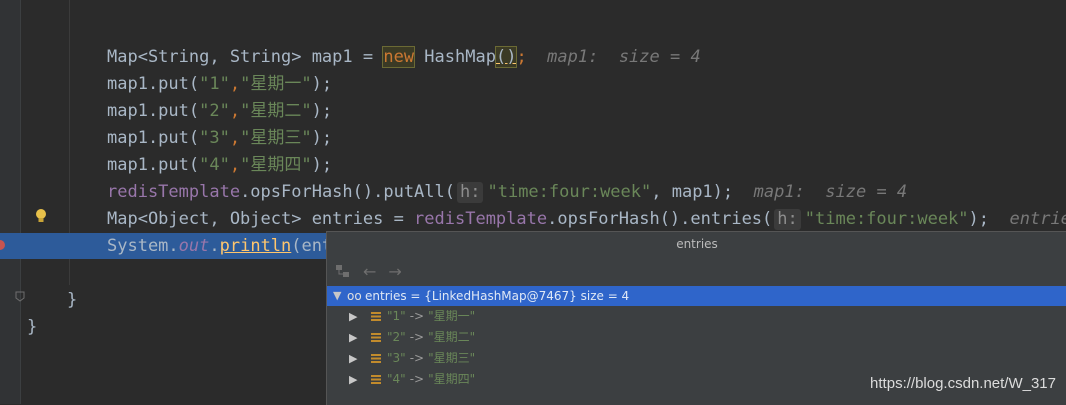 This screenshot has height=405, width=1066. Describe the element at coordinates (72, 300) in the screenshot. I see `closing-brace-inner: }` at that location.